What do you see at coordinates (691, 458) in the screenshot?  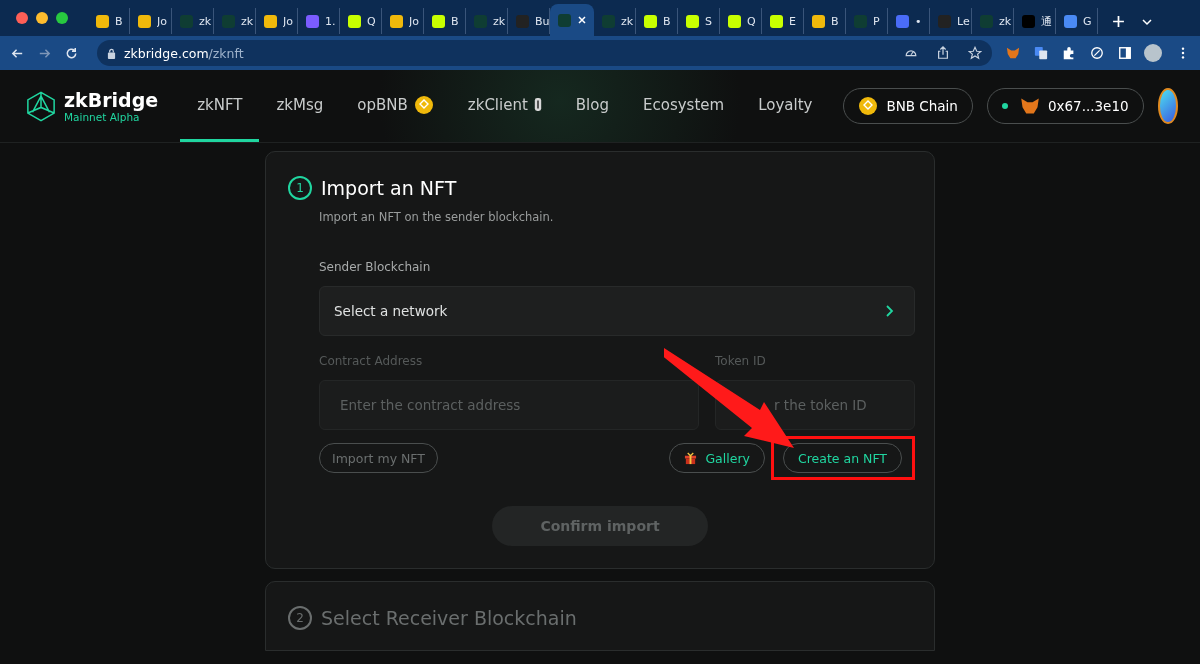 I see `gift-icon` at bounding box center [691, 458].